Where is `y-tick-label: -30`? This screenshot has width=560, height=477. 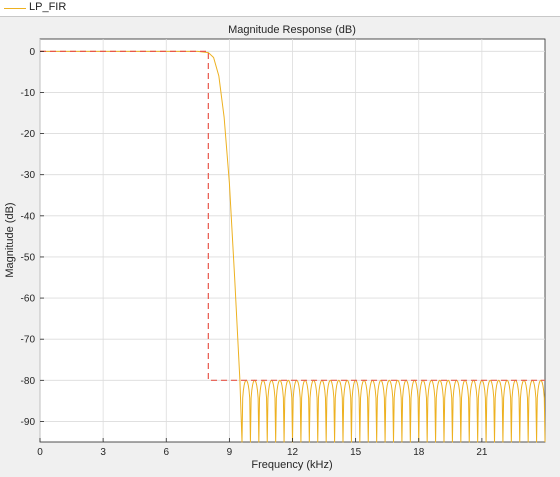
y-tick-label: -30 is located at coordinates (28, 175).